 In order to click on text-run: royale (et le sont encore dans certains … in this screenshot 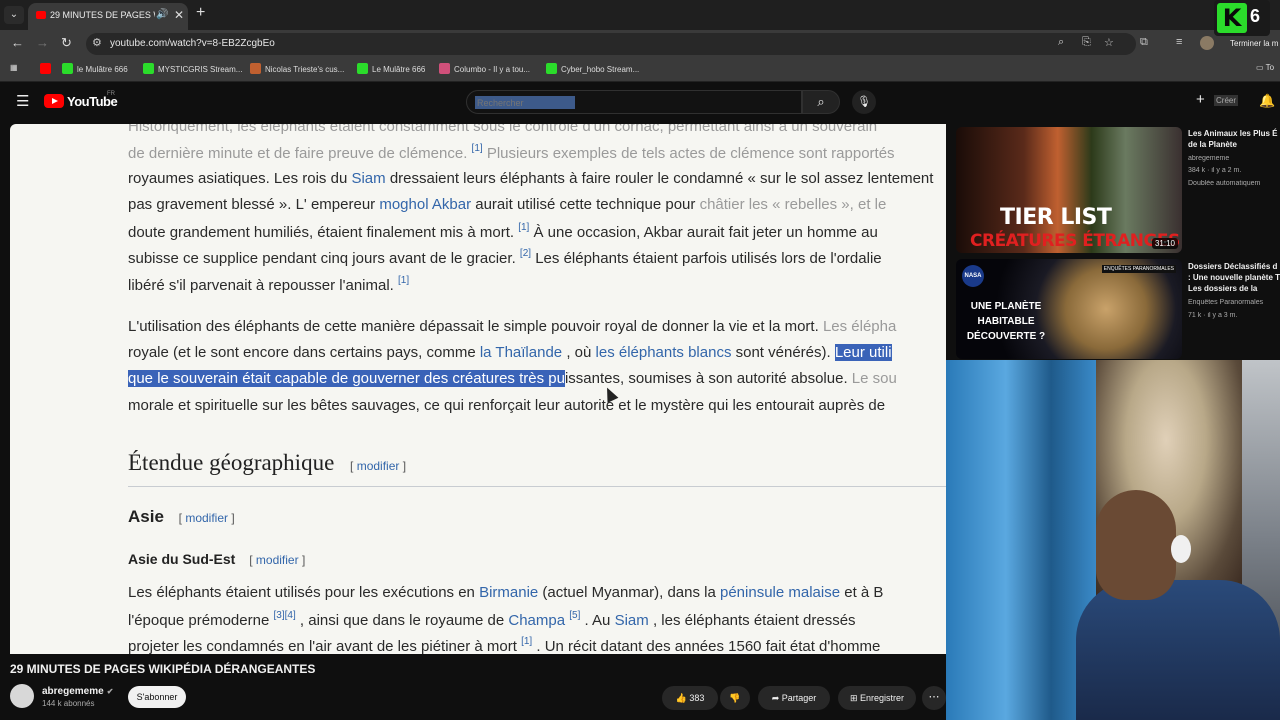, I will do `click(302, 352)`.